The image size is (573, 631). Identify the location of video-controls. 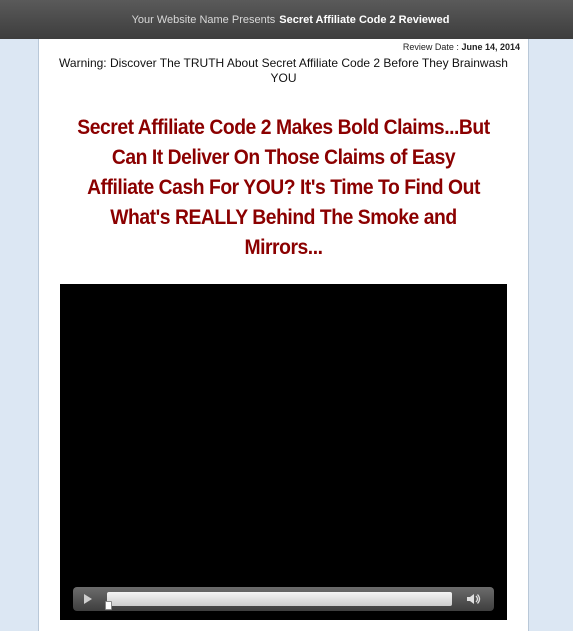
(283, 599).